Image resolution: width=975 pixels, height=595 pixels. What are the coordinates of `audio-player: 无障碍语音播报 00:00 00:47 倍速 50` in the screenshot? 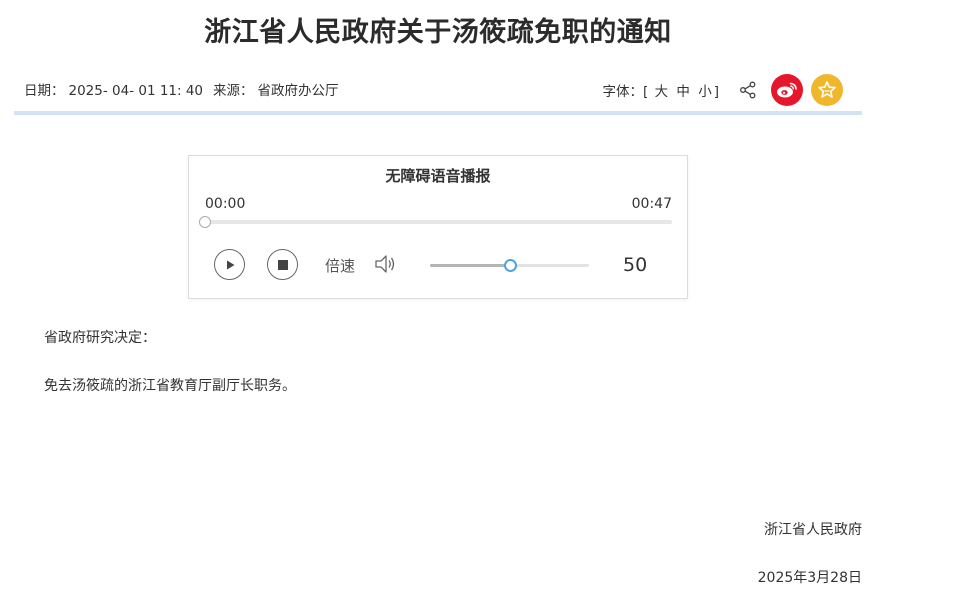 It's located at (438, 227).